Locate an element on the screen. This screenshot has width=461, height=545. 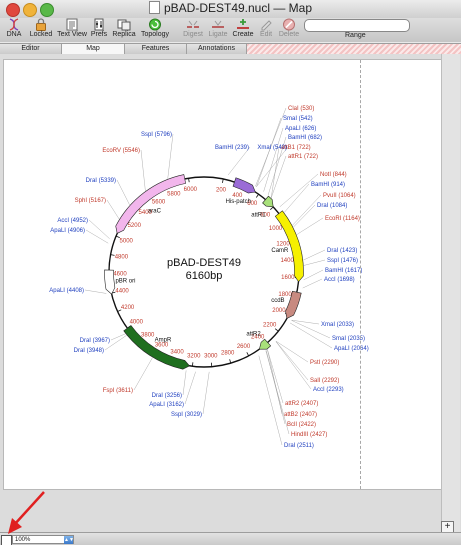
restriction-site-label: SmaI (542) is located at coordinates (298, 119).